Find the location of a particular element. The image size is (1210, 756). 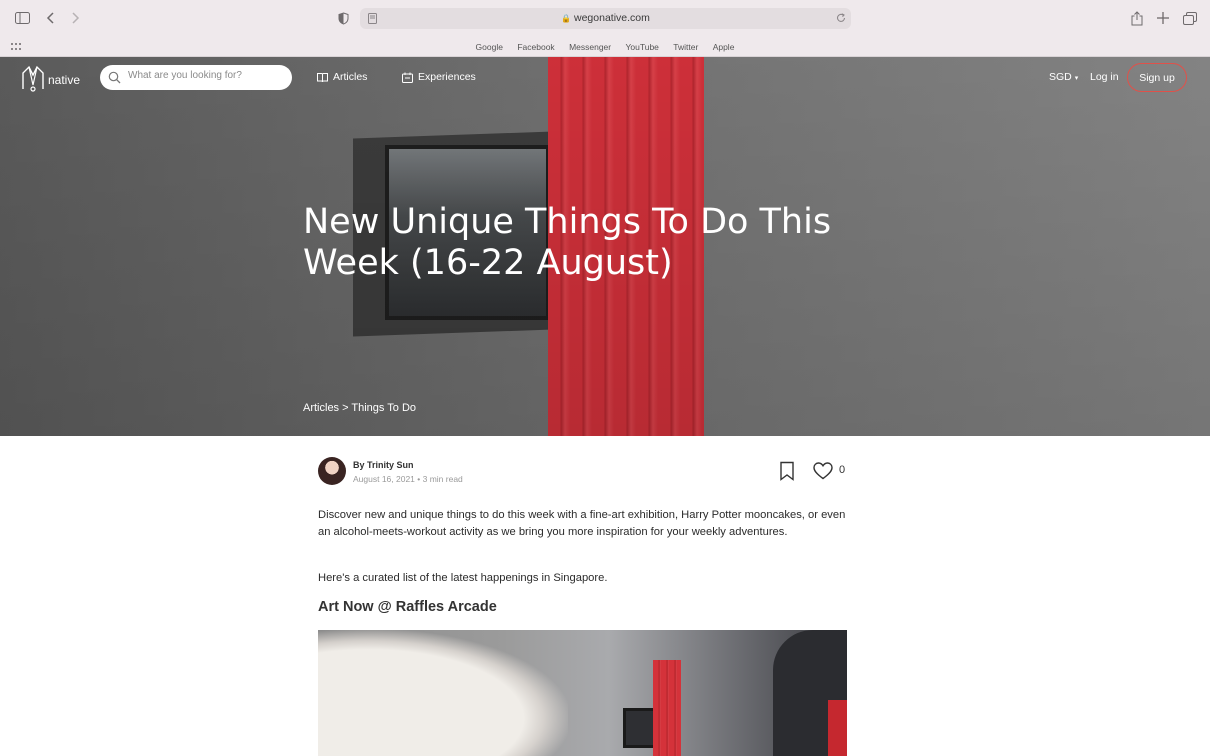

search-icon is located at coordinates (114, 77).